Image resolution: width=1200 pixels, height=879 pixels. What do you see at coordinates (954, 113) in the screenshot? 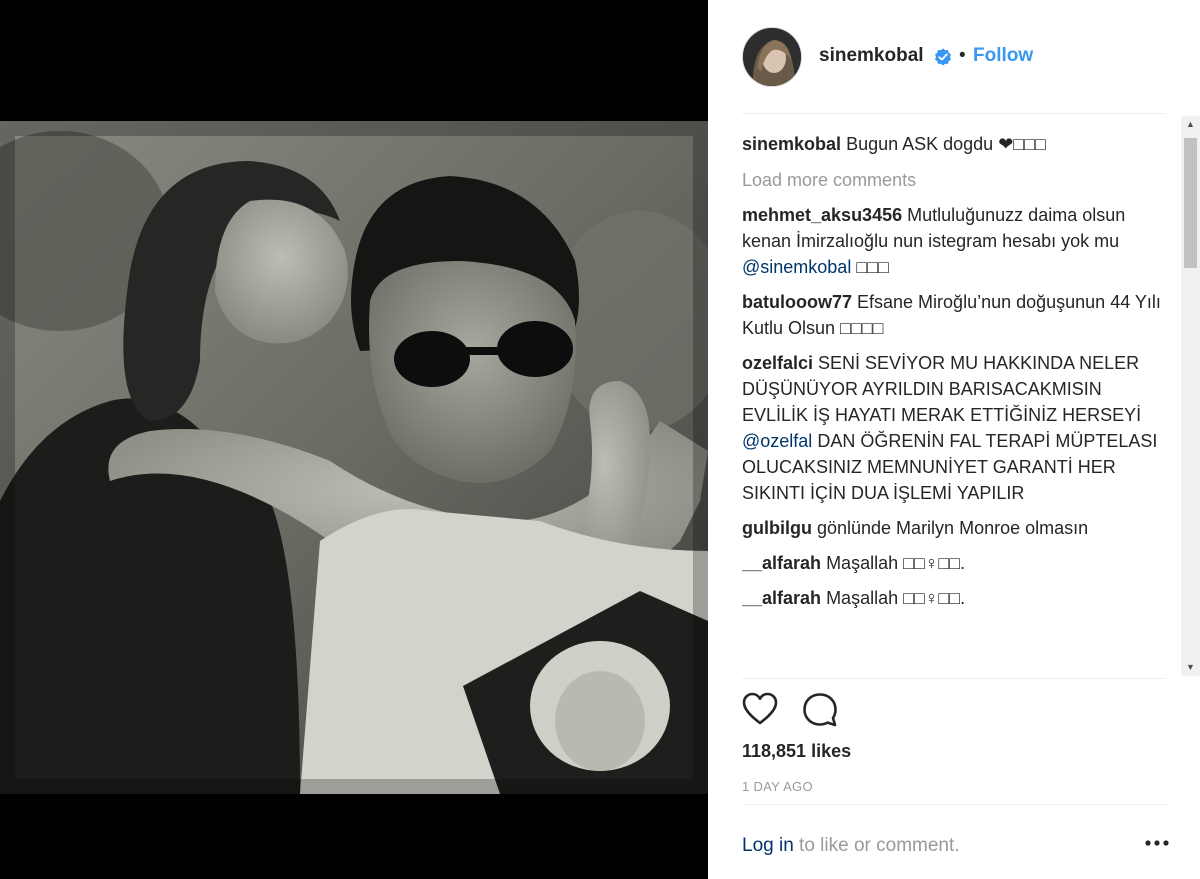
I see `header-divider` at bounding box center [954, 113].